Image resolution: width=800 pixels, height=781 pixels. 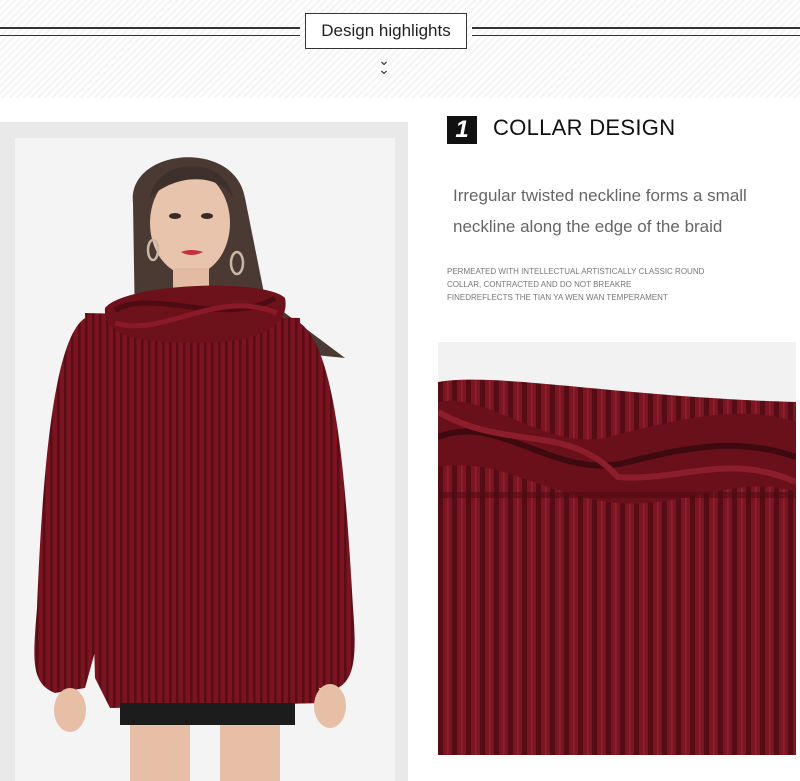 What do you see at coordinates (636, 28) in the screenshot?
I see `header-rule-right-top` at bounding box center [636, 28].